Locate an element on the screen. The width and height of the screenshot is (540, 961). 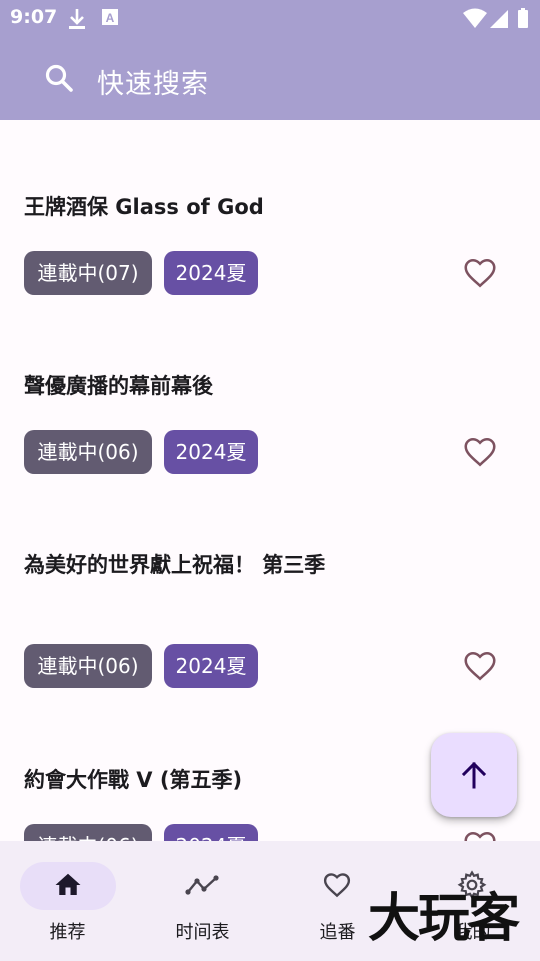
item-title: 為美好的世界獻上祝福！ 第三季 is located at coordinates (175, 565).